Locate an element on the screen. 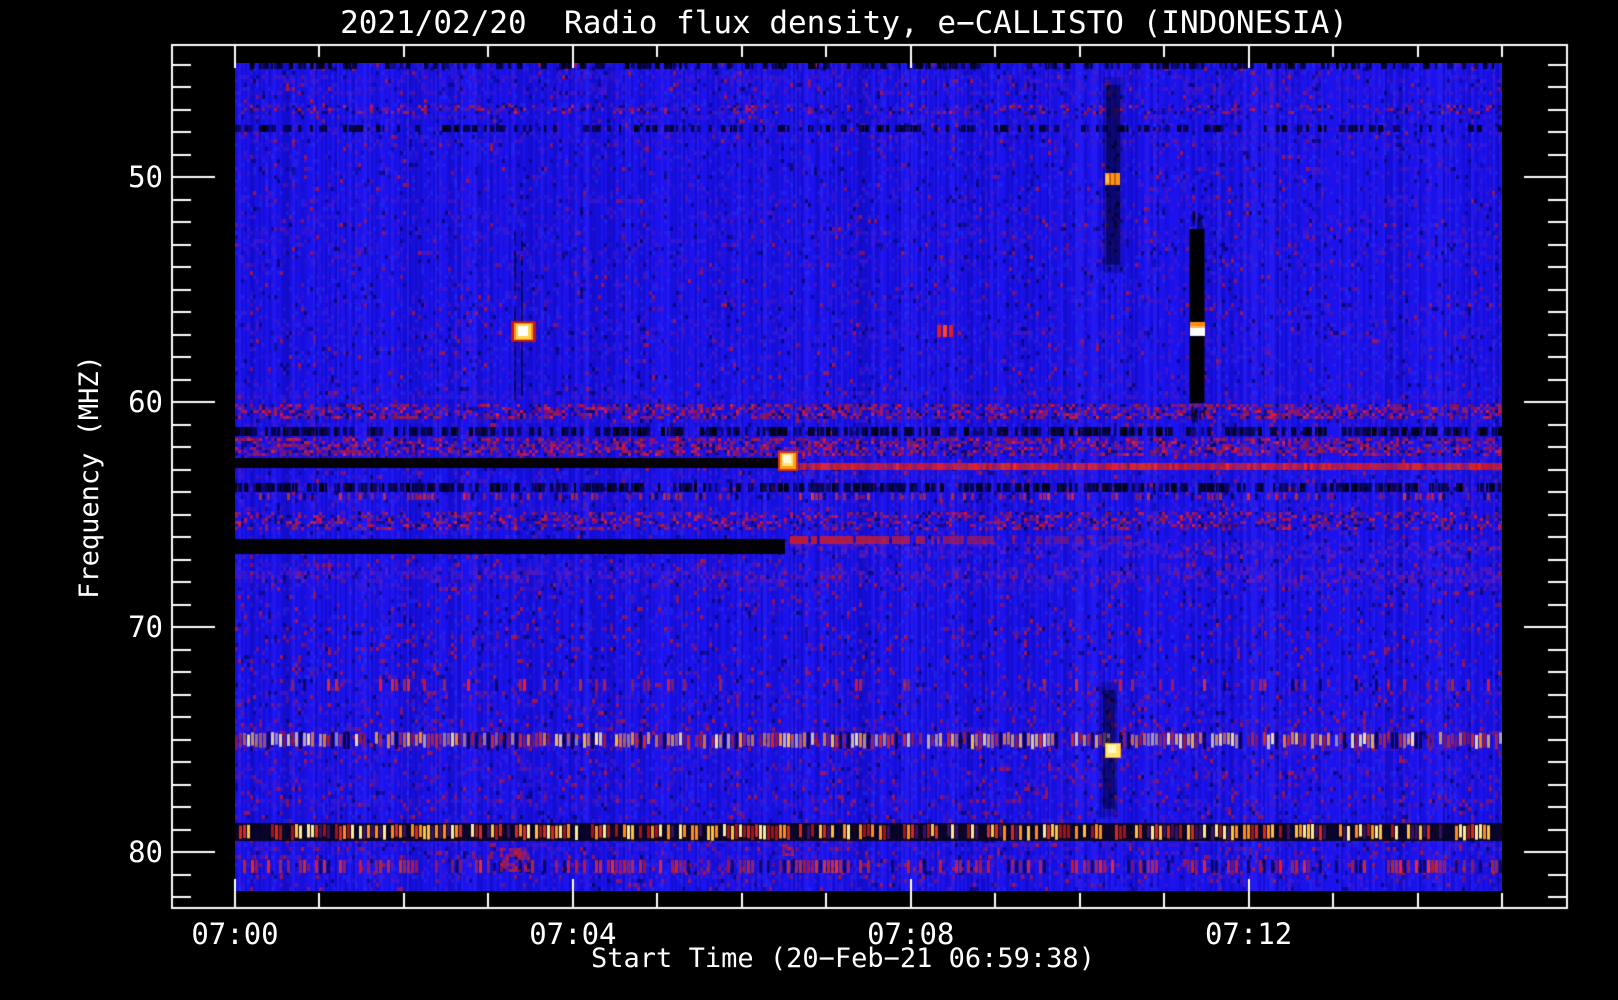 The height and width of the screenshot is (1000, 1618). x-tick-label: 07:04 is located at coordinates (573, 934).